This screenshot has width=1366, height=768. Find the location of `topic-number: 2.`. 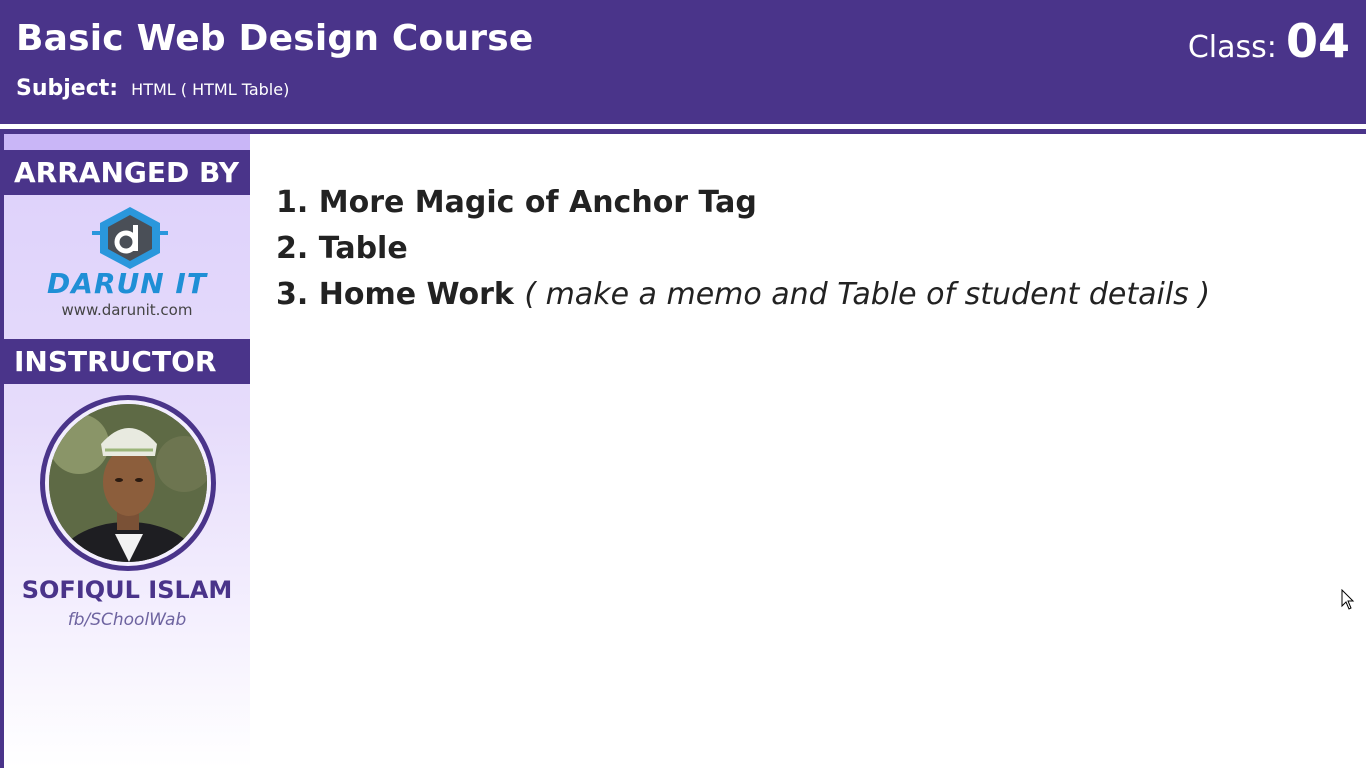

topic-number: 2. is located at coordinates (292, 248).